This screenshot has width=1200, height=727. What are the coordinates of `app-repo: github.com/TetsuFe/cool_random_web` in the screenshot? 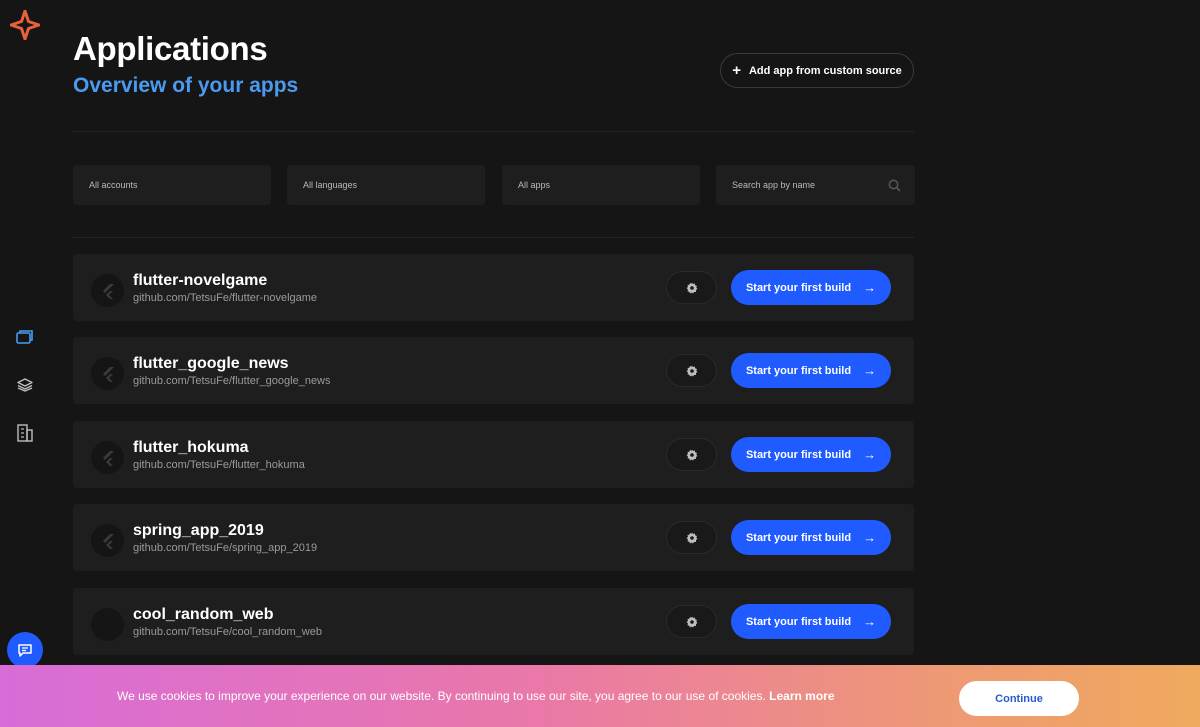 It's located at (227, 632).